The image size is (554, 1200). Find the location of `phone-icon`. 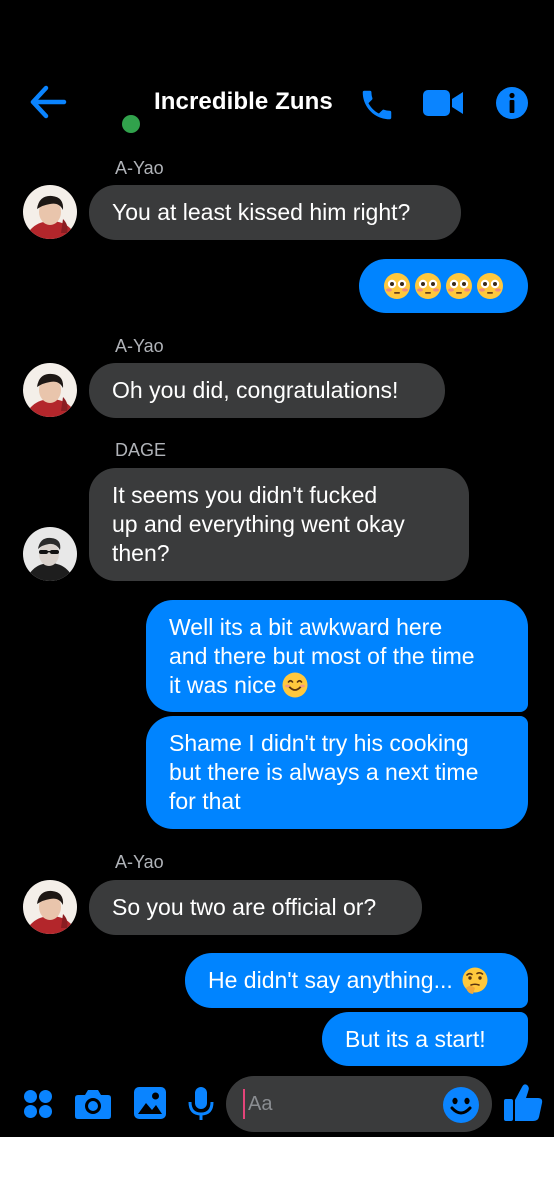

phone-icon is located at coordinates (377, 105).